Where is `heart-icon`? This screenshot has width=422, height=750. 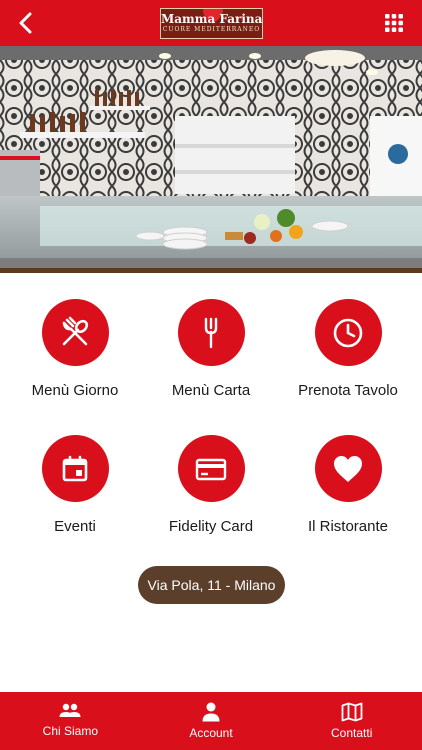 heart-icon is located at coordinates (348, 468).